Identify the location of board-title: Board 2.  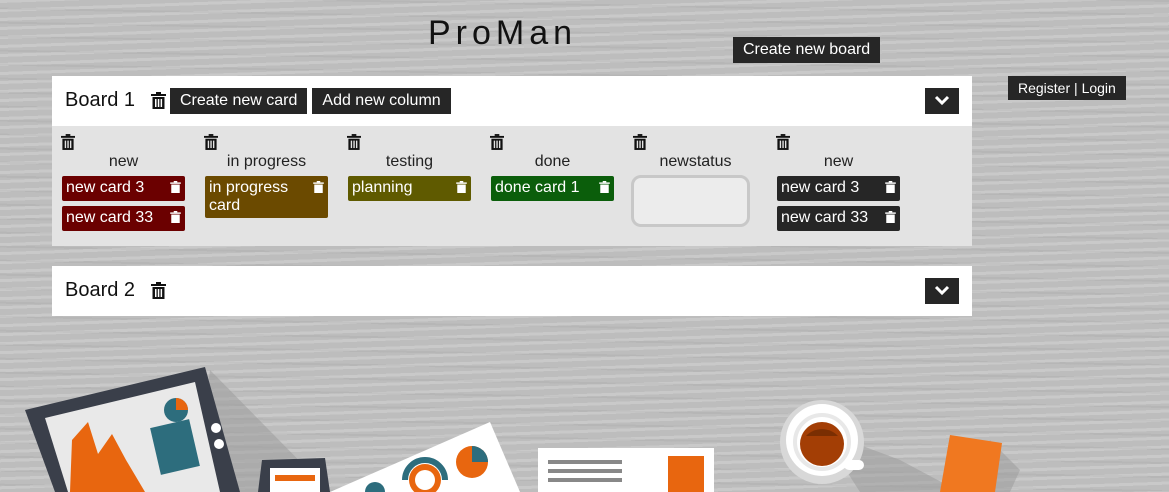
(100, 290).